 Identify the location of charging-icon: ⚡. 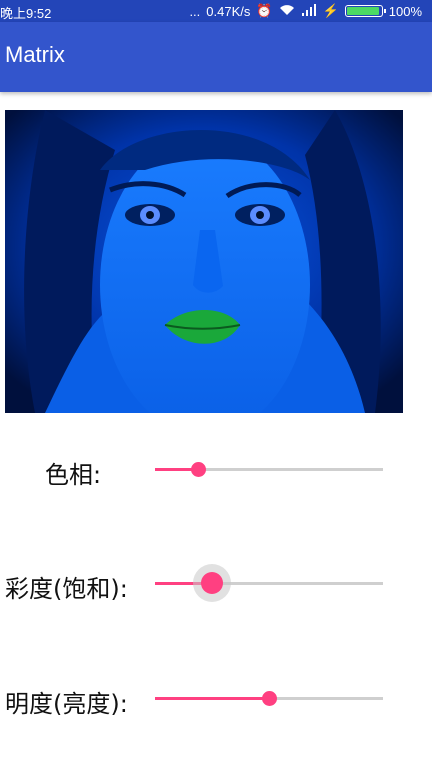
(330, 10).